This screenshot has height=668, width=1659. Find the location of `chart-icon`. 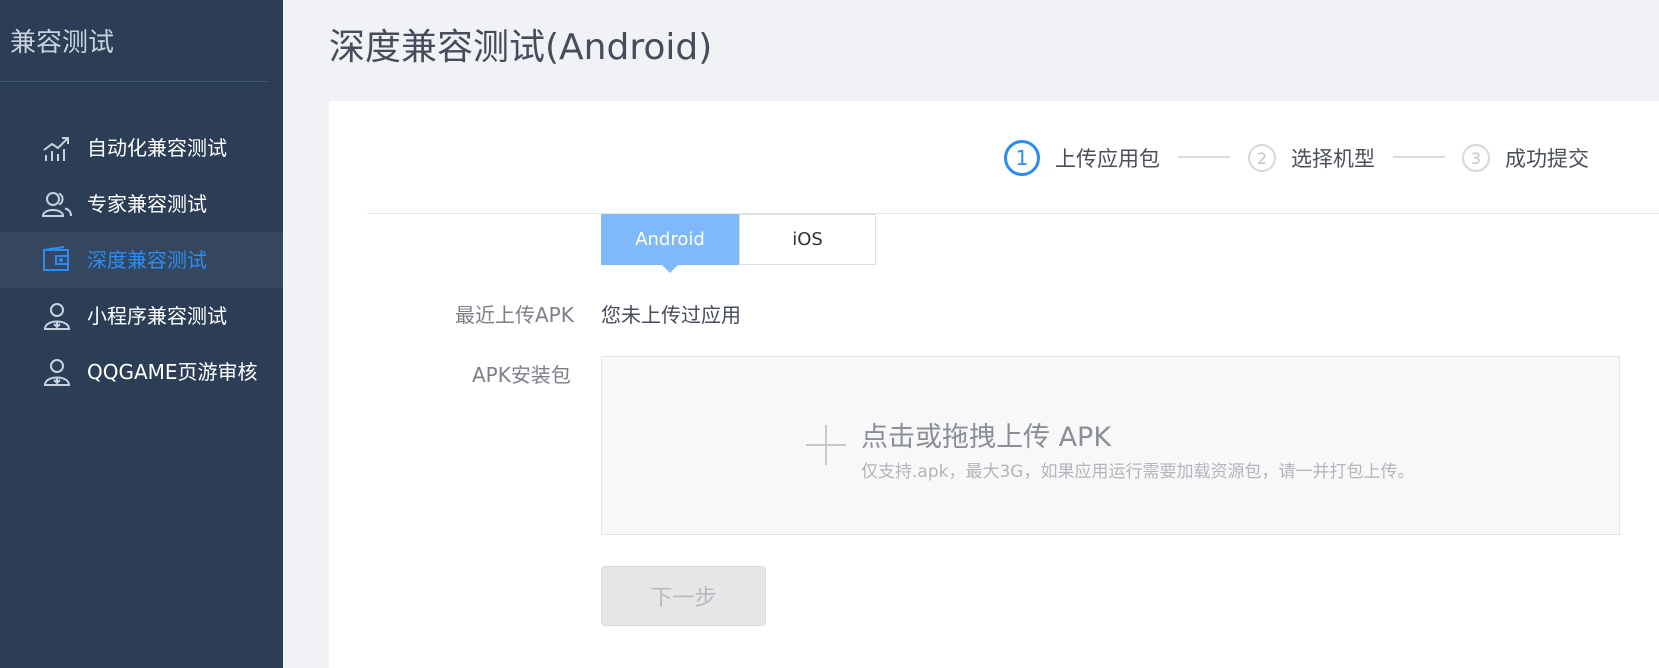

chart-icon is located at coordinates (57, 148).